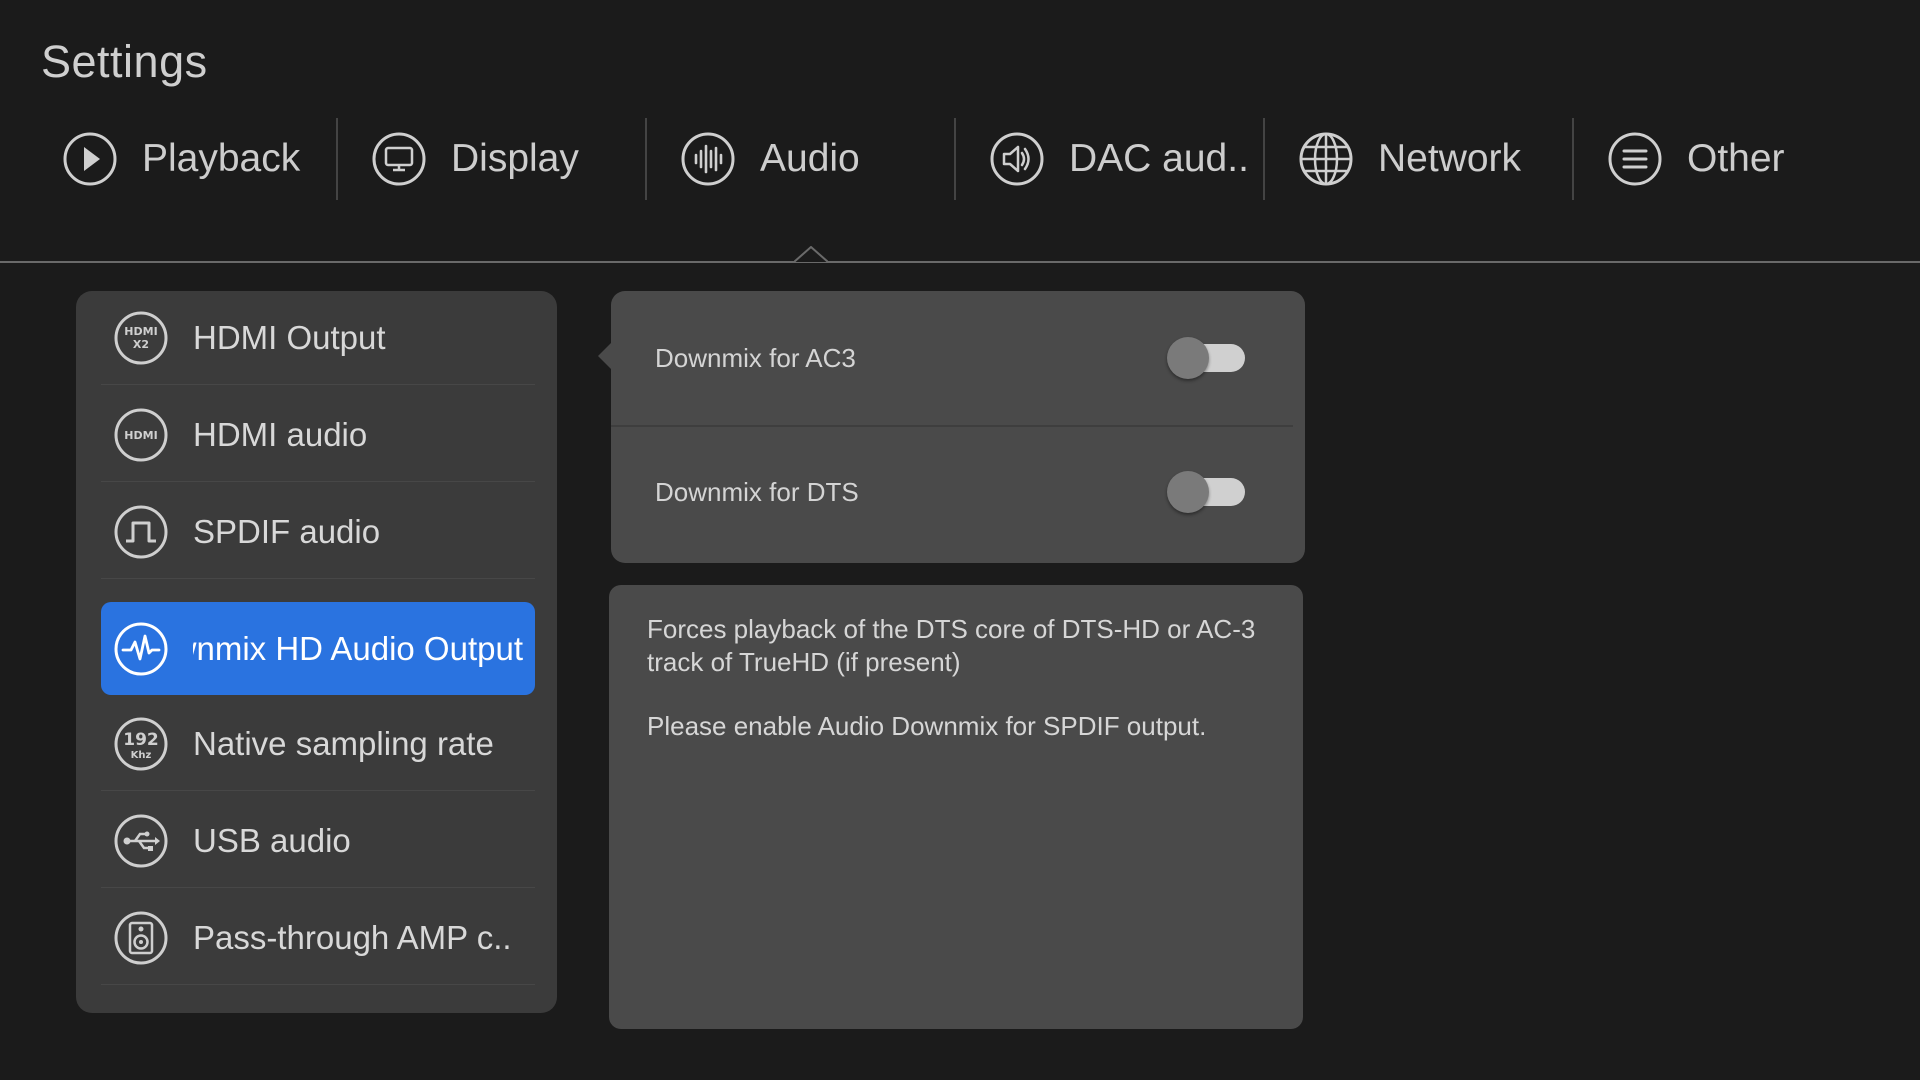 The image size is (1920, 1080). What do you see at coordinates (1450, 158) in the screenshot?
I see `tab-label: Network` at bounding box center [1450, 158].